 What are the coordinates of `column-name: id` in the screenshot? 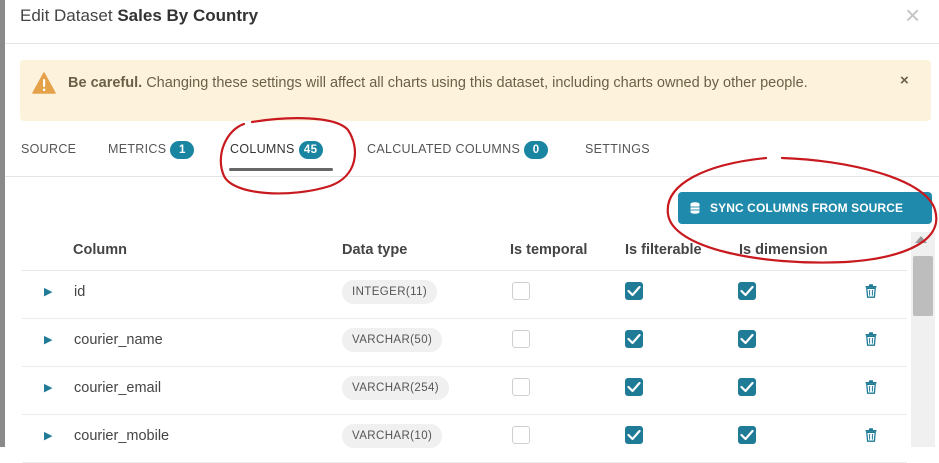 It's located at (80, 292).